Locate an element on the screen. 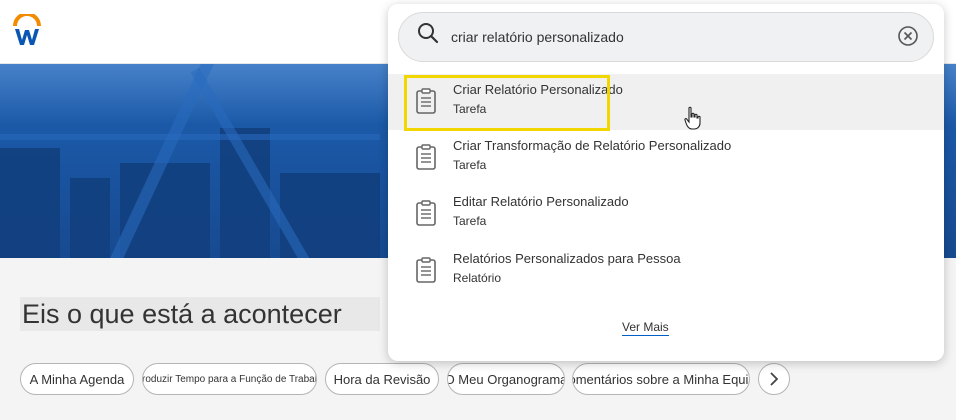 This screenshot has height=420, width=956. hero-beam is located at coordinates (190, 137).